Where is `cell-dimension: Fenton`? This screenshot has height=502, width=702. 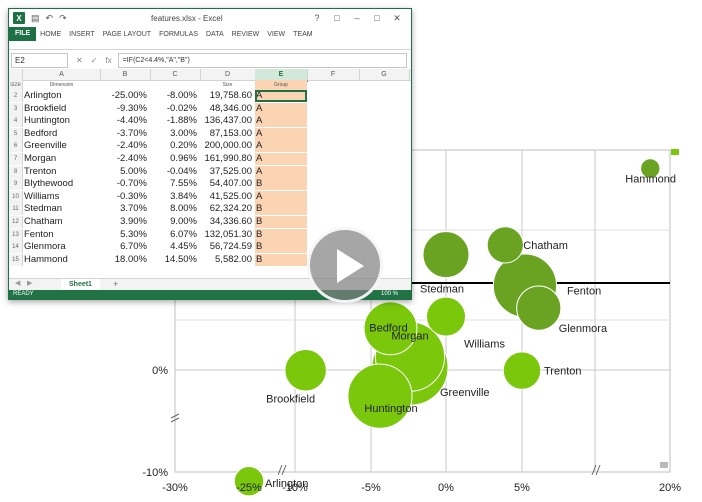 cell-dimension: Fenton is located at coordinates (61, 235).